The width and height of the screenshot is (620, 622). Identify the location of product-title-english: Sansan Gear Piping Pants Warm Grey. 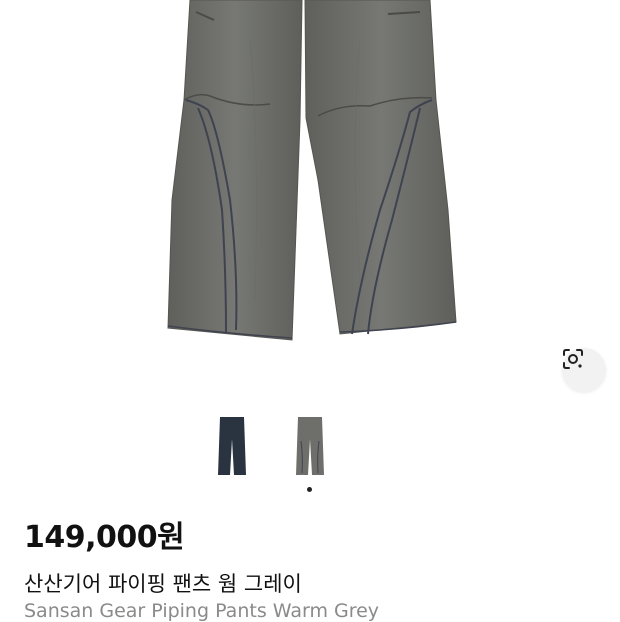
(202, 611).